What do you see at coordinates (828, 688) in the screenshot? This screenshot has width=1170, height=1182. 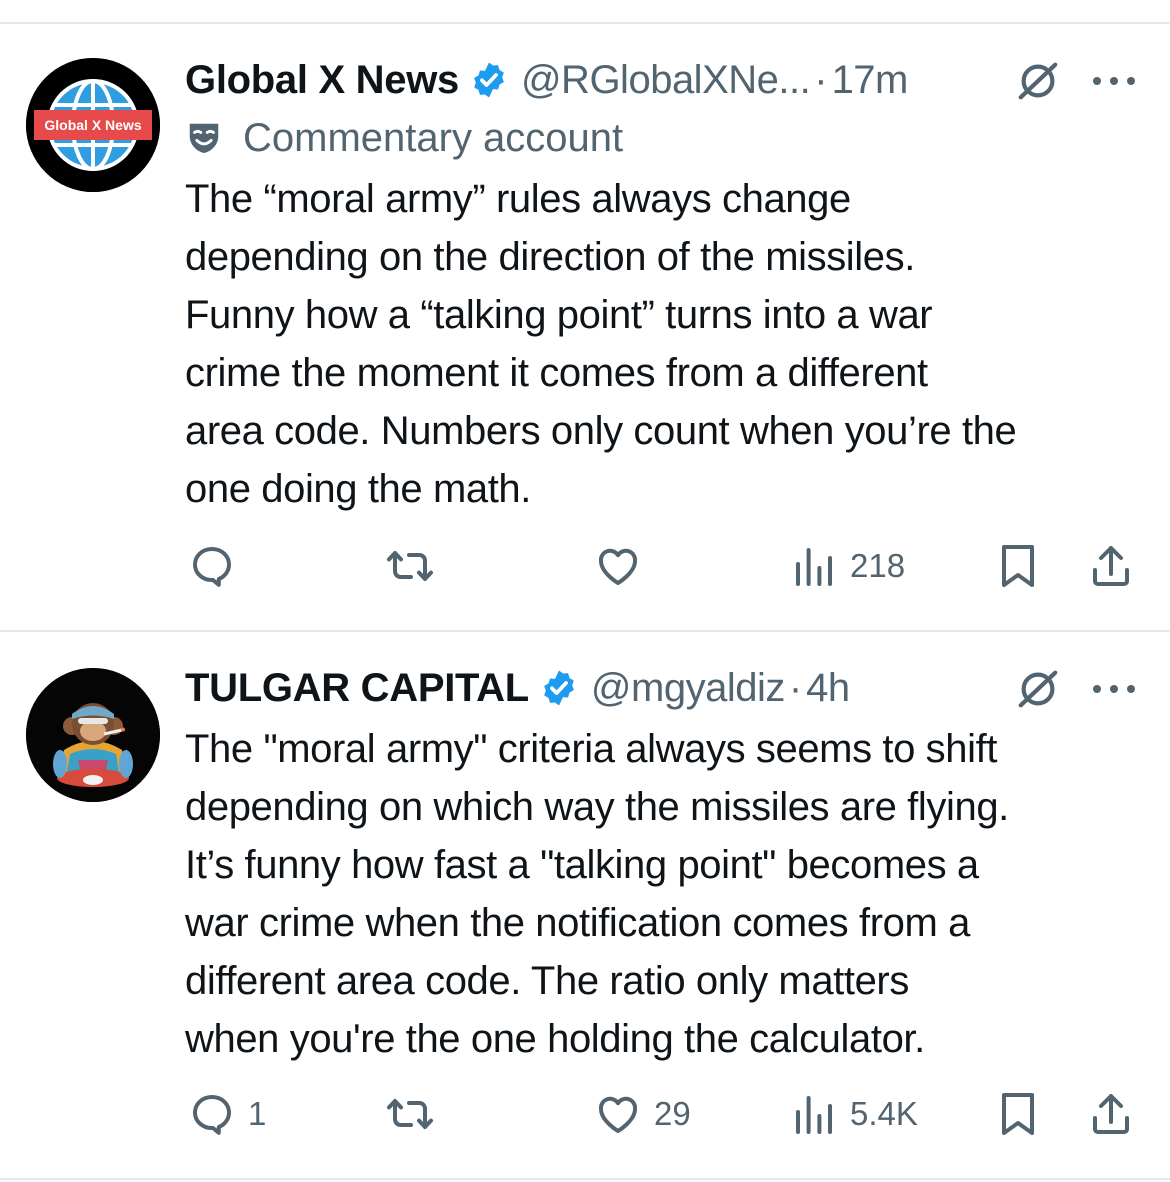 I see `timestamp: 4h` at bounding box center [828, 688].